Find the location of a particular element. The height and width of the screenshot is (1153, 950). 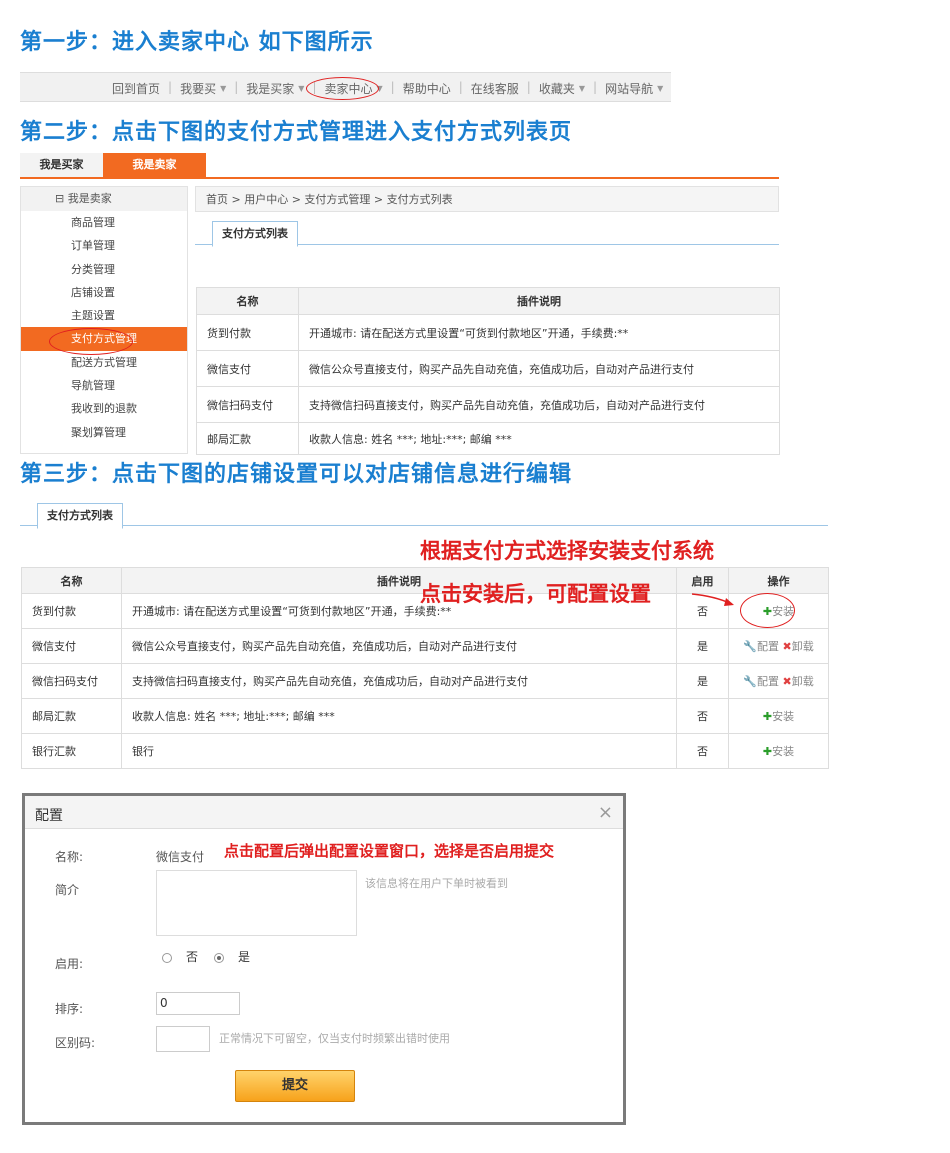

breadcrumb: 首页 > 用户中心 > 支付方式管理 > 支付方式列表 is located at coordinates (487, 199).